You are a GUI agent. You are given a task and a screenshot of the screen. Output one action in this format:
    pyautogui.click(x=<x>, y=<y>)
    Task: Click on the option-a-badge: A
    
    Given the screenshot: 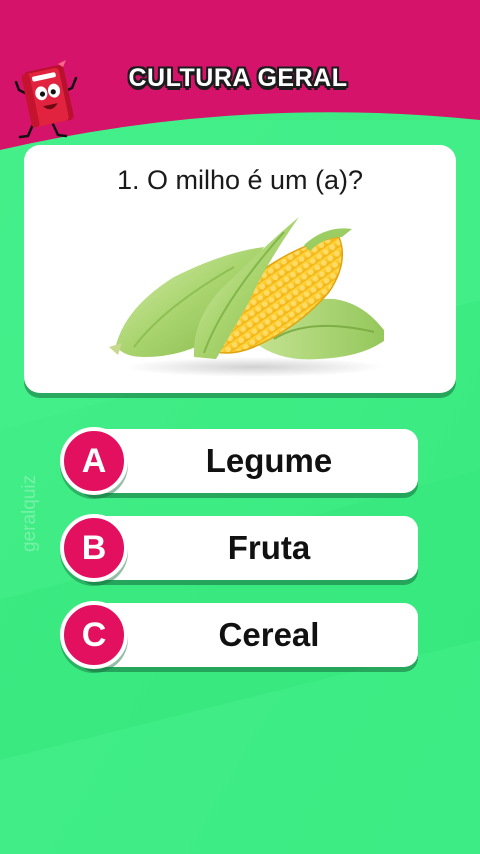 What is the action you would take?
    pyautogui.click(x=94, y=461)
    